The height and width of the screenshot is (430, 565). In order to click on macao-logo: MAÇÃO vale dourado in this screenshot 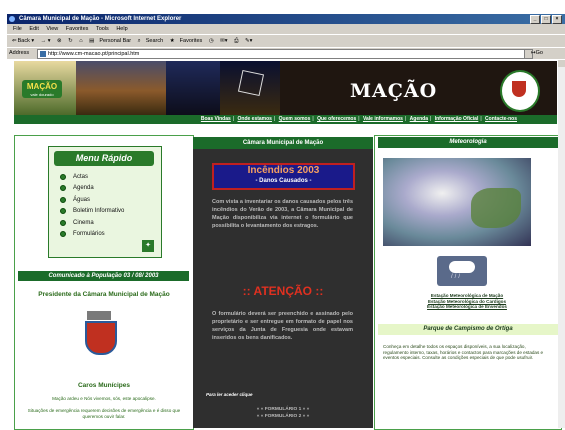, I will do `click(42, 89)`.